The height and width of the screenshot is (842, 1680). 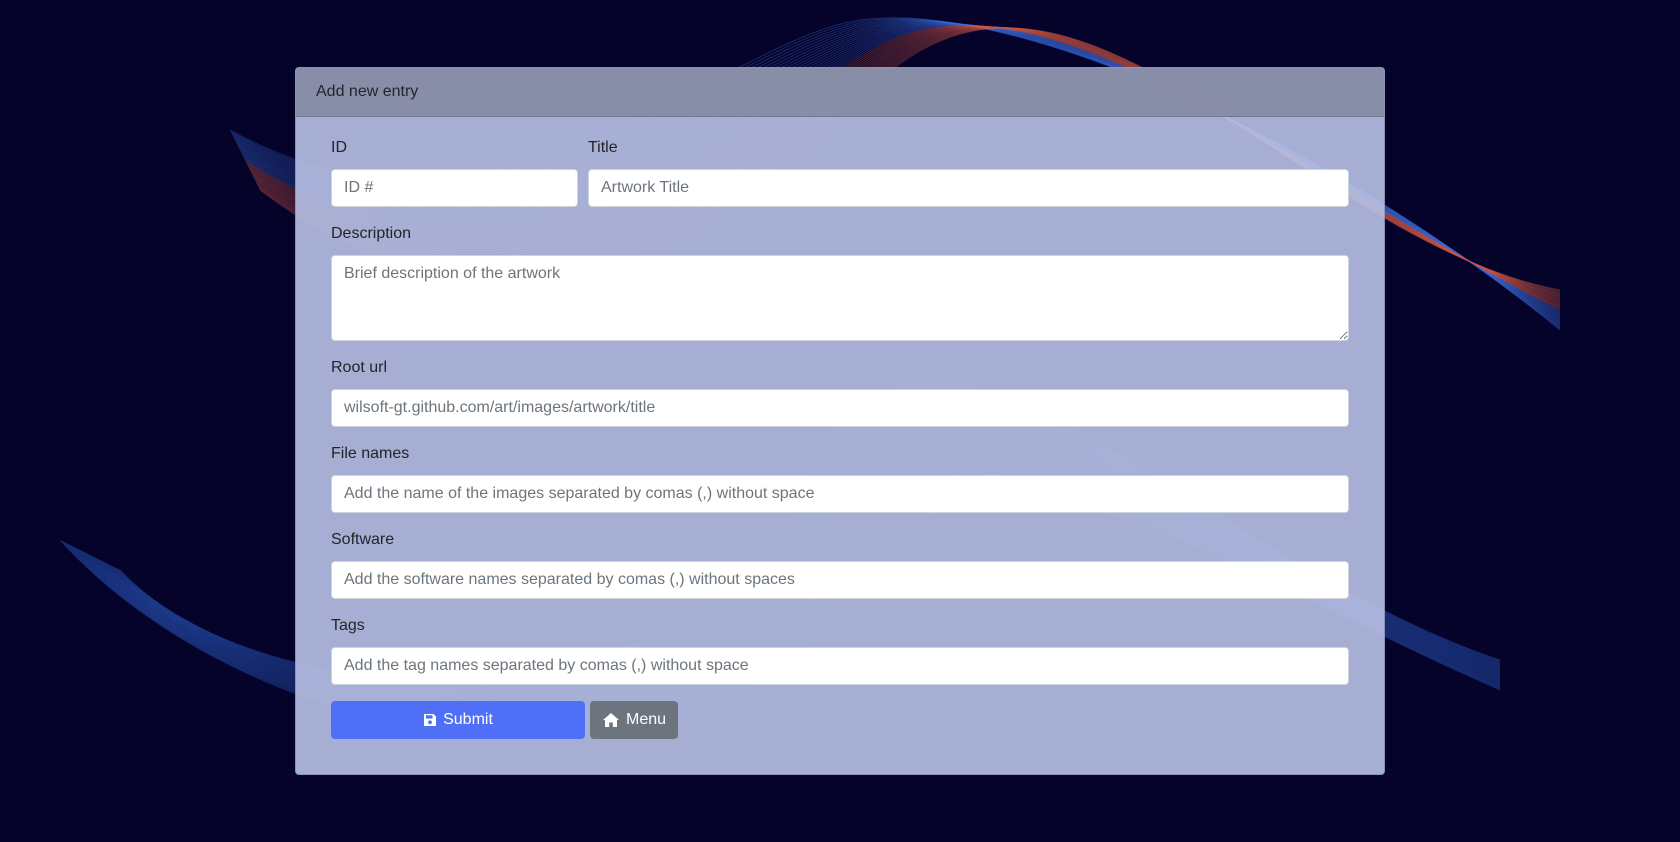 What do you see at coordinates (840, 408) in the screenshot?
I see `root-url-input` at bounding box center [840, 408].